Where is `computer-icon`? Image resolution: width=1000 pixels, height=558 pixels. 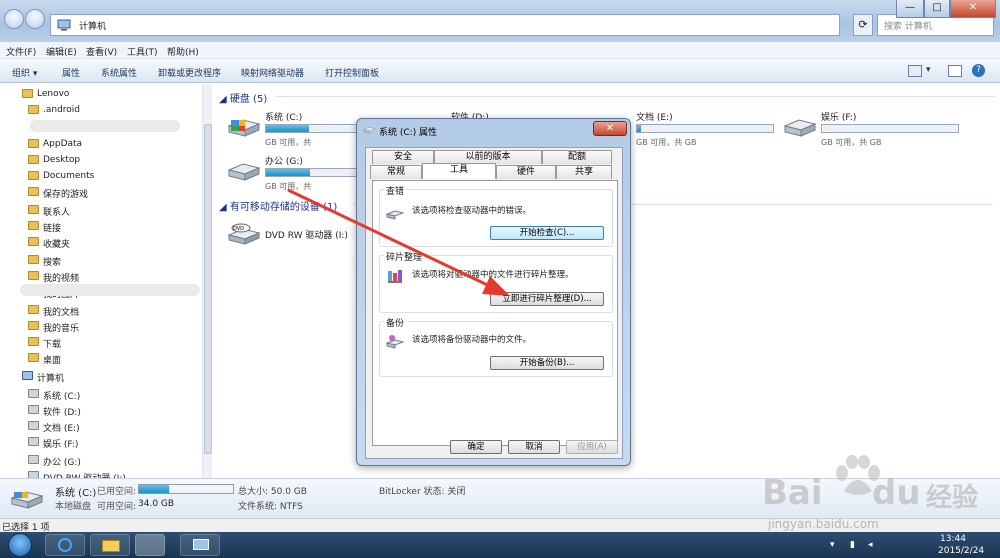
computer-icon is located at coordinates (27, 375).